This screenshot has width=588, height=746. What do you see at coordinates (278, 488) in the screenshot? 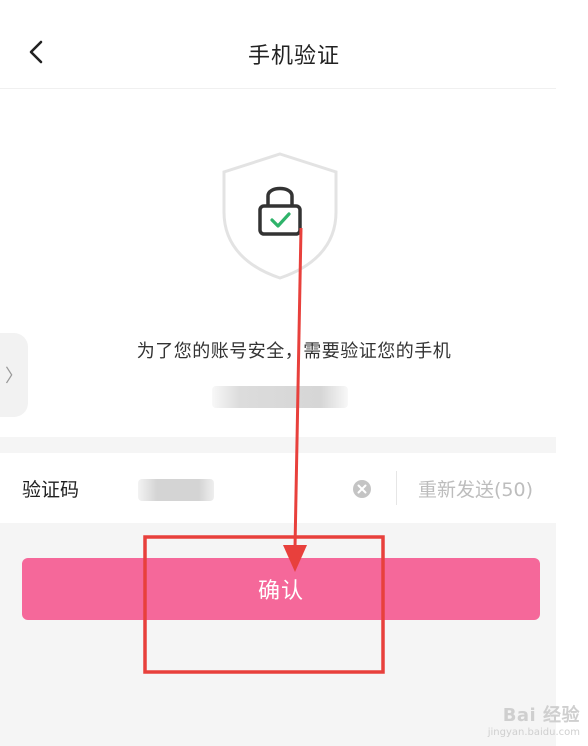
I see `verification-code-row: 验证码 重新发送(50)` at bounding box center [278, 488].